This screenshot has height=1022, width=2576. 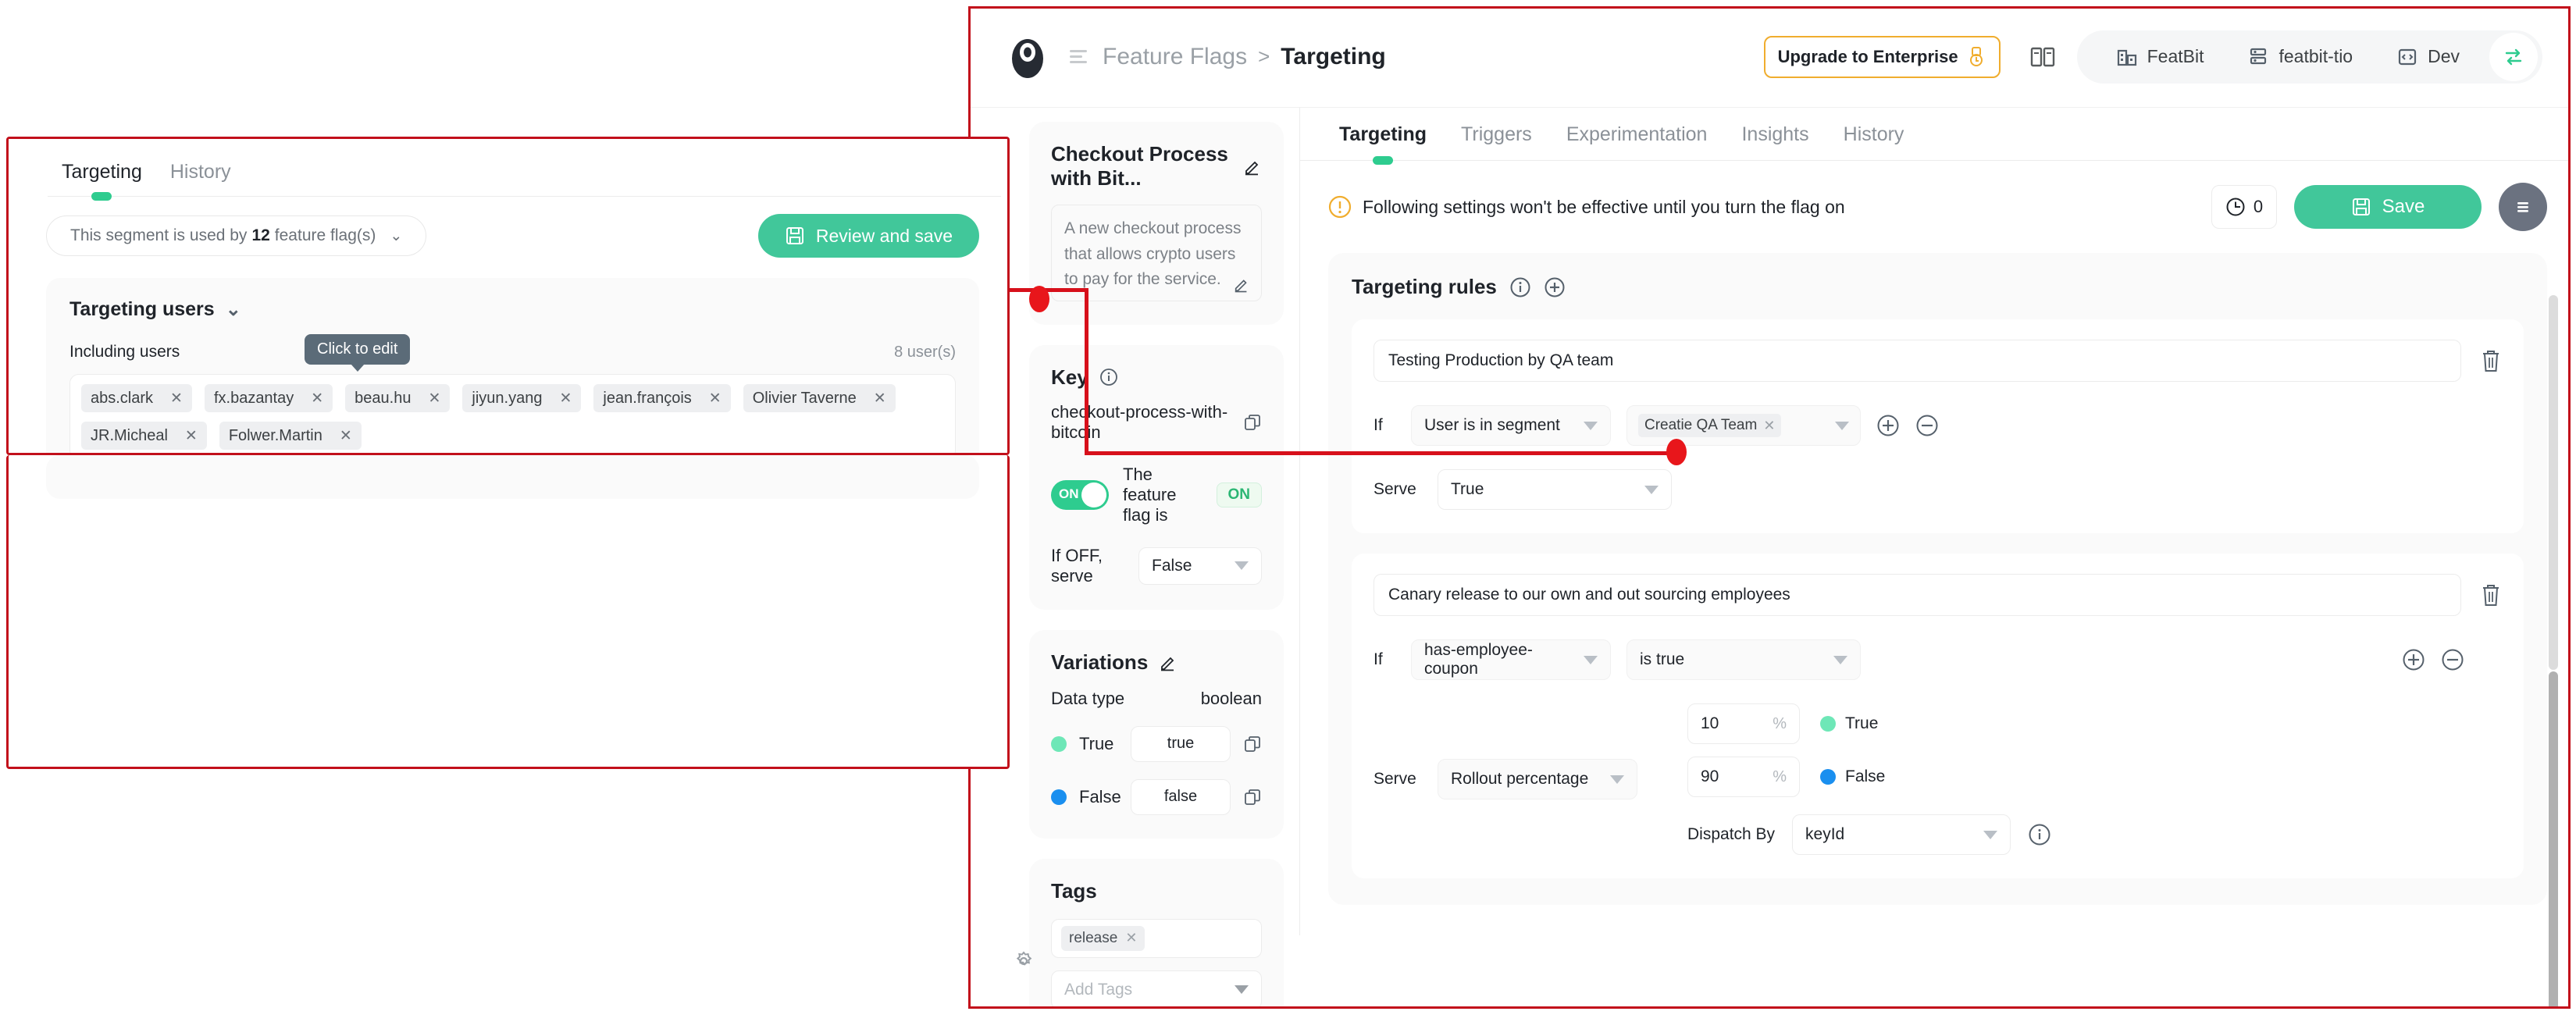 I want to click on switch-environment-button, so click(x=2513, y=56).